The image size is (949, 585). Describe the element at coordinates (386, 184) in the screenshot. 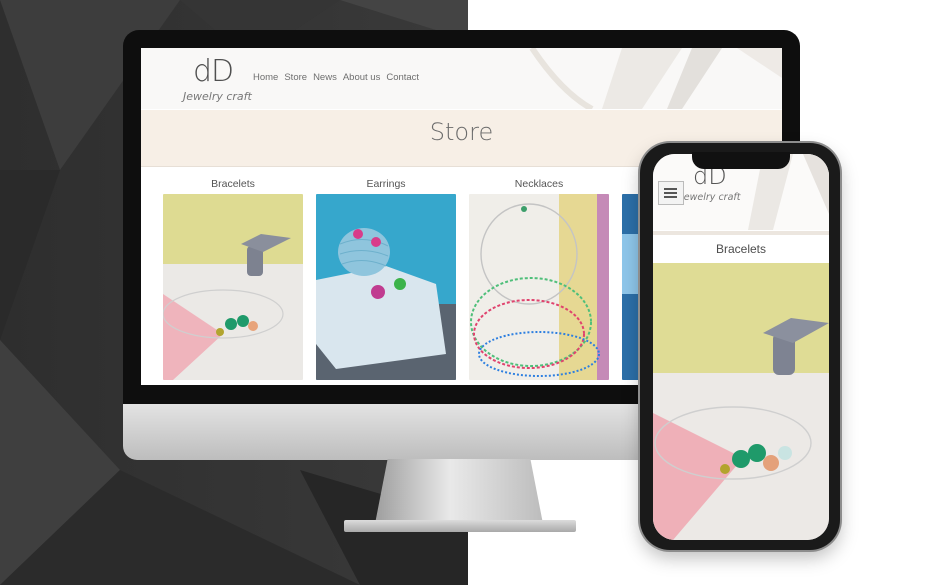

I see `category-label-earrings: Earrings` at that location.